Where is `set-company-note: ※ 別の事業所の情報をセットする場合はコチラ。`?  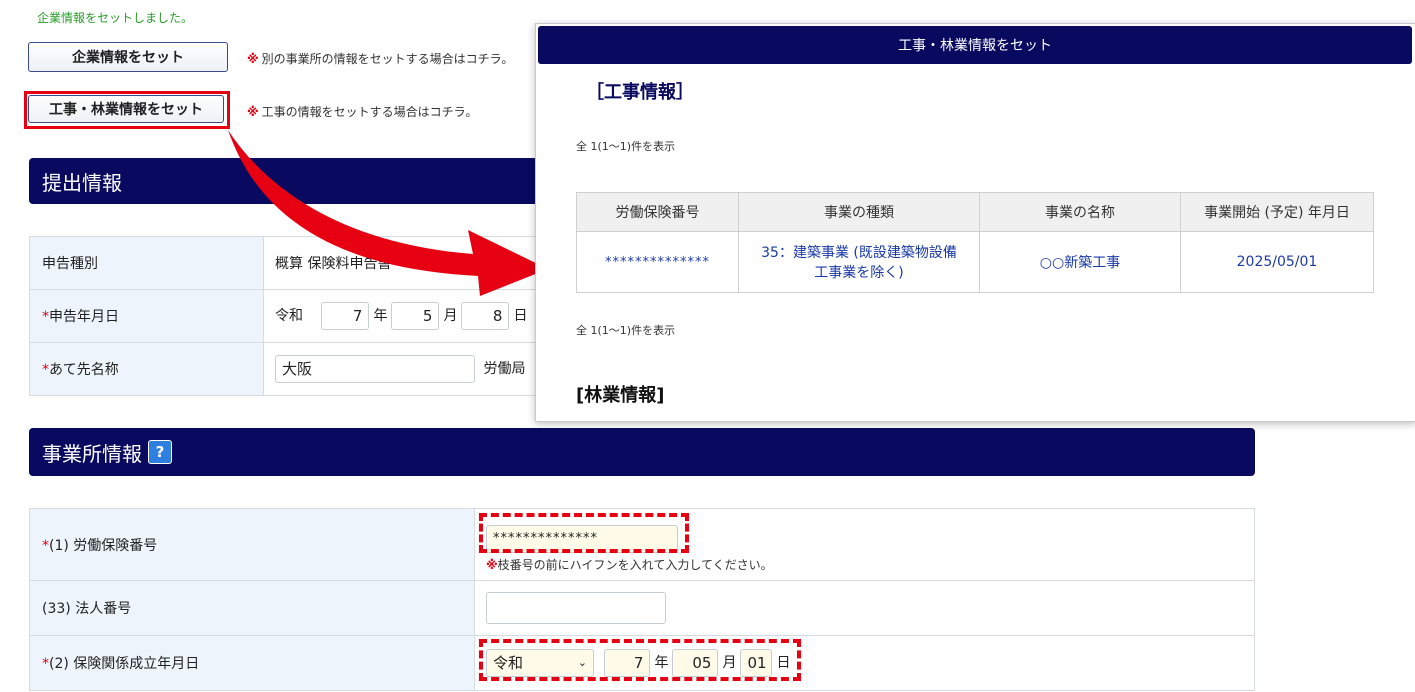
set-company-note: ※ 別の事業所の情報をセットする場合はコチラ。 is located at coordinates (380, 58).